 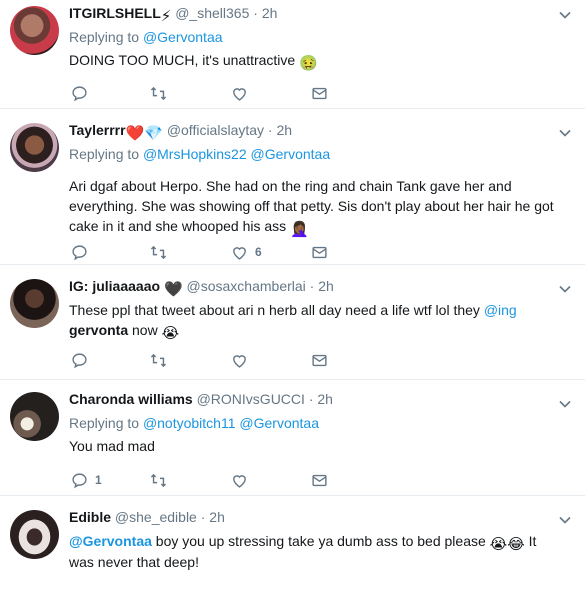 I want to click on mention-link: @notyobitch11, so click(x=189, y=423).